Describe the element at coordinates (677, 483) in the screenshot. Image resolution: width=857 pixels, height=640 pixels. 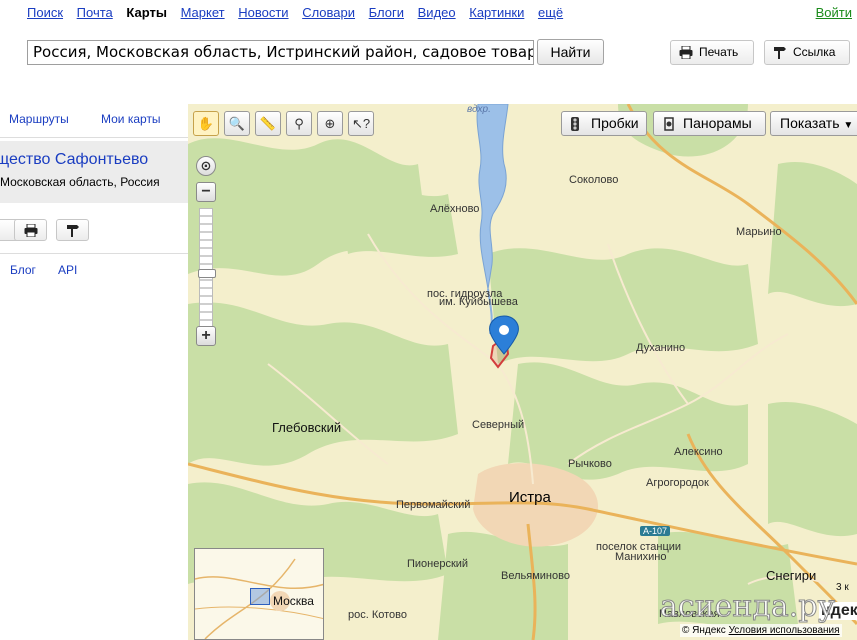
I see `map-label-agrogorodok: Агрогородок` at that location.